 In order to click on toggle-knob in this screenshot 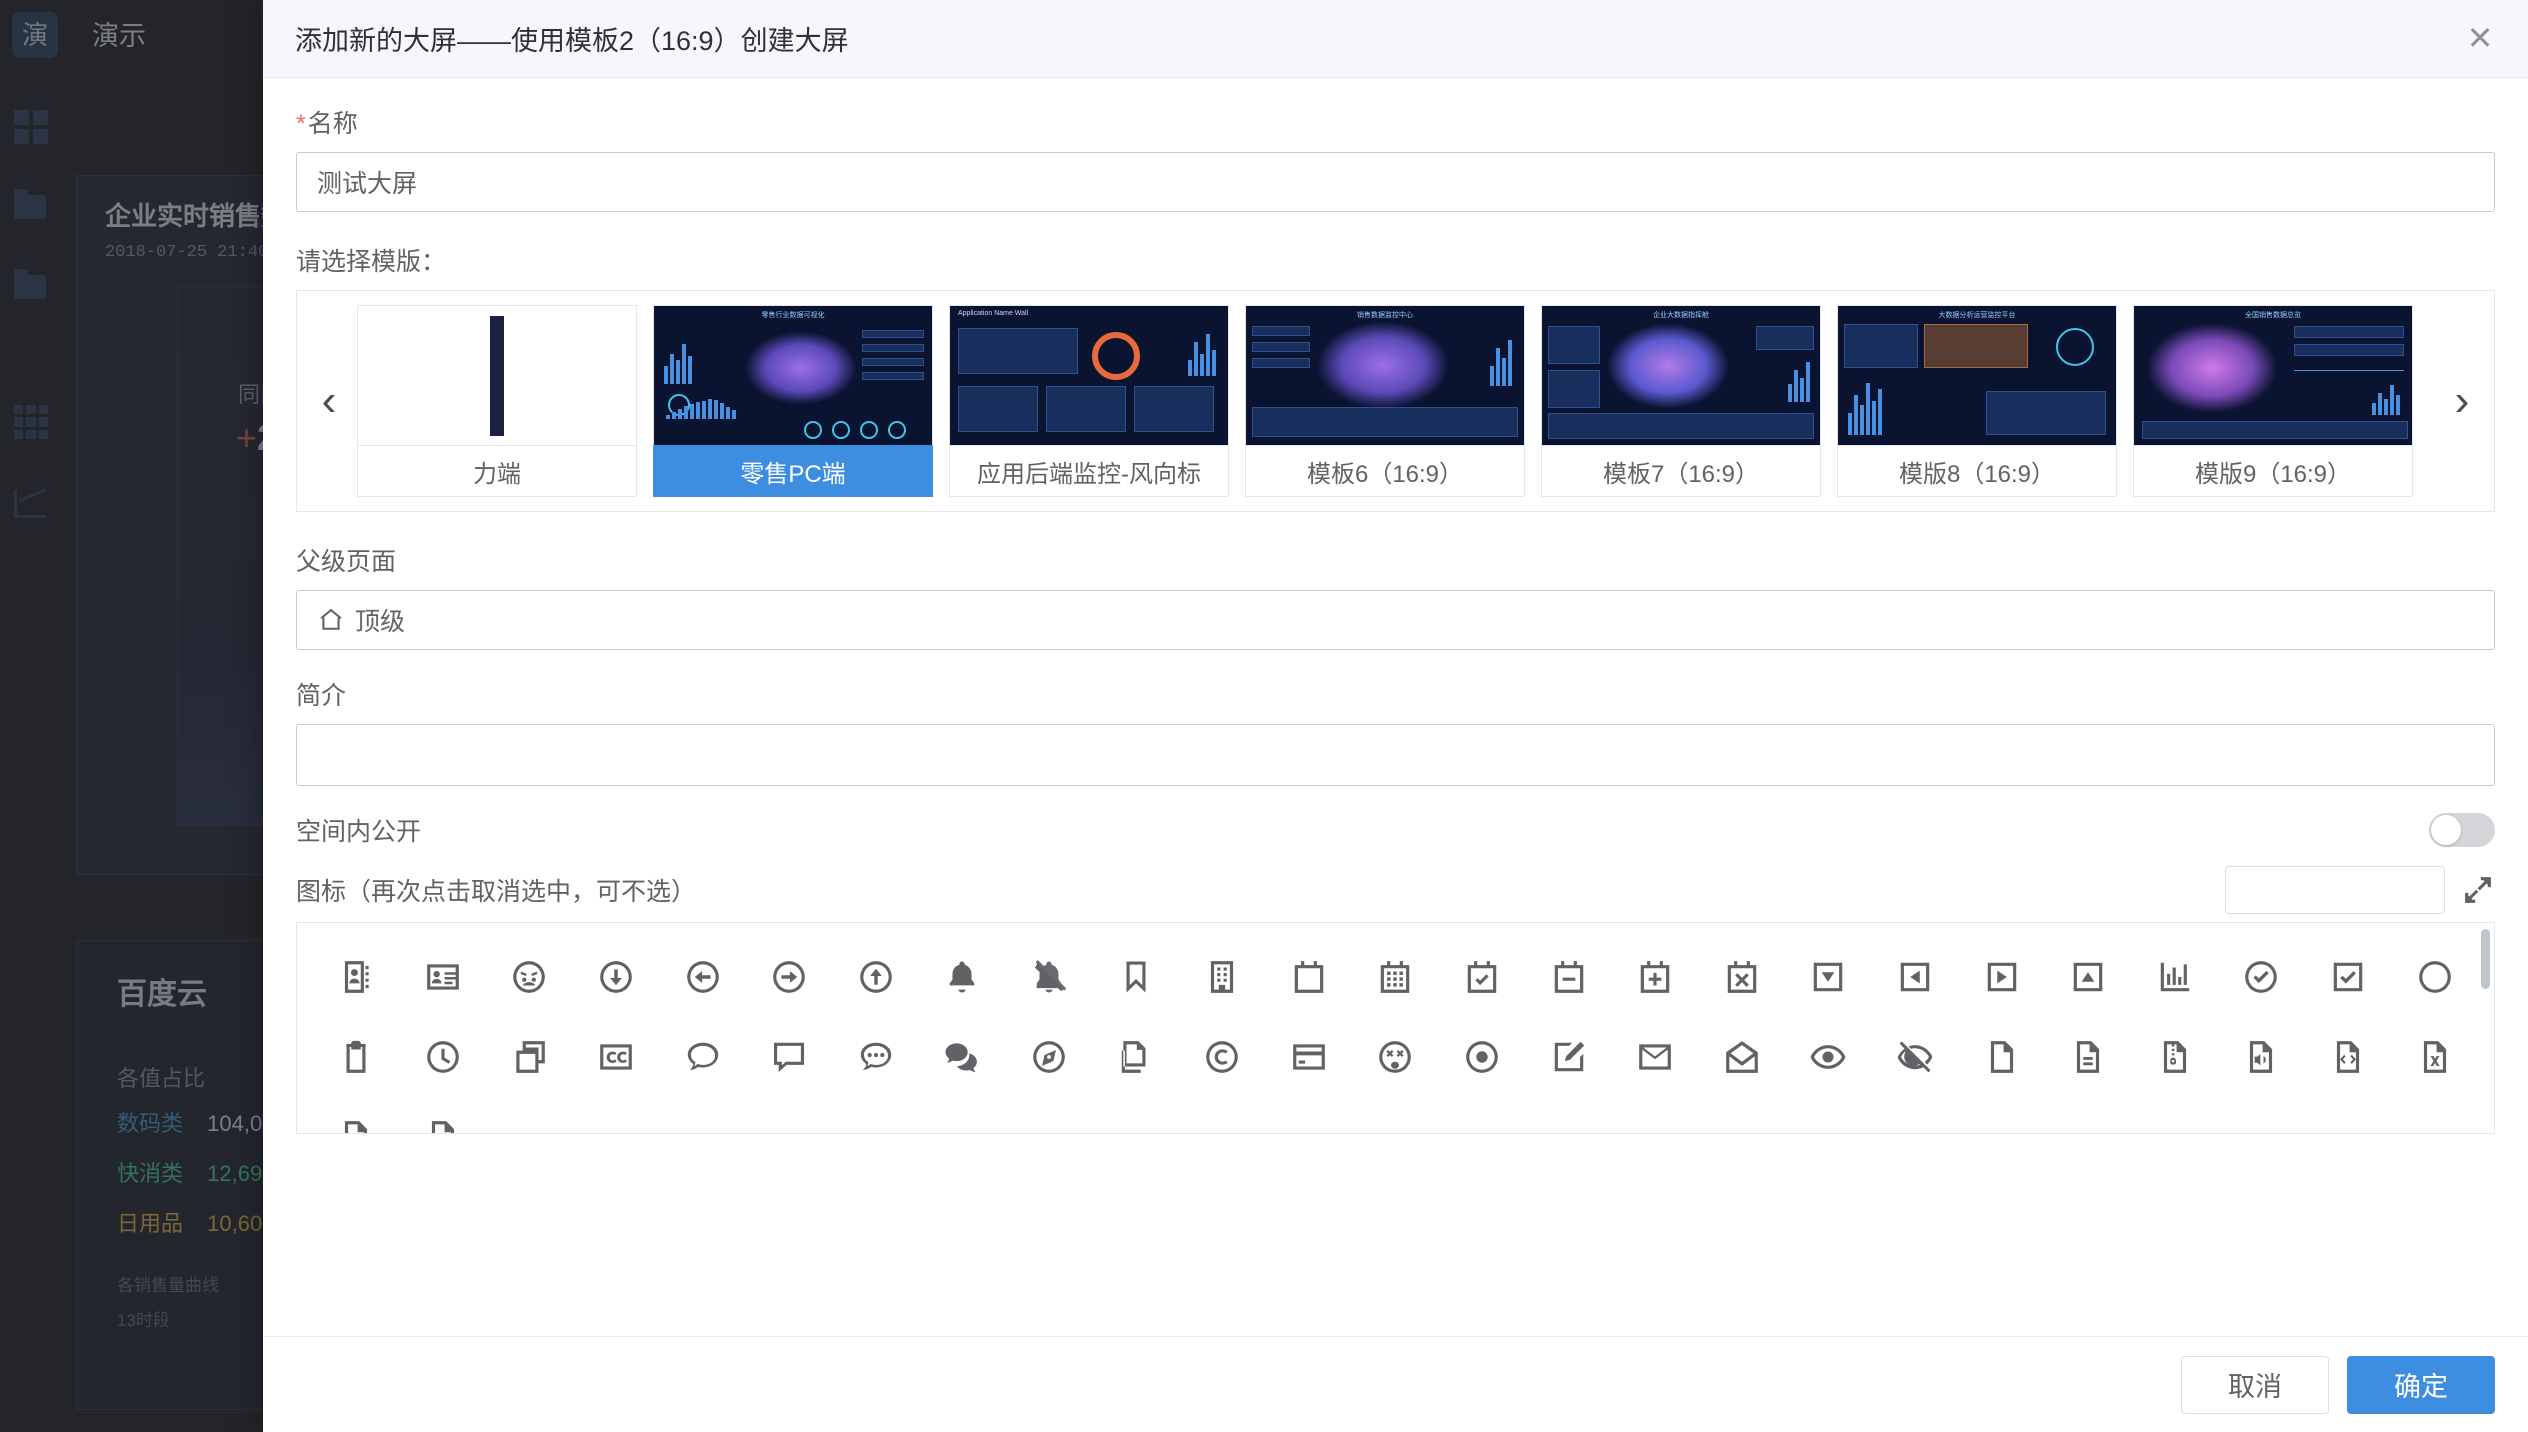, I will do `click(2446, 830)`.